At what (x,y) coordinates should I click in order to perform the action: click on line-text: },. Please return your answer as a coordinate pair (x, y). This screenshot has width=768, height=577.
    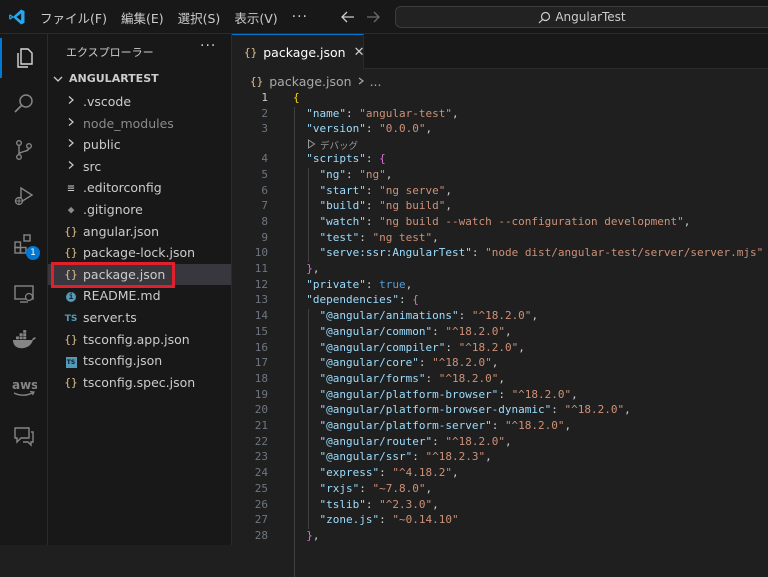
    Looking at the image, I should click on (313, 268).